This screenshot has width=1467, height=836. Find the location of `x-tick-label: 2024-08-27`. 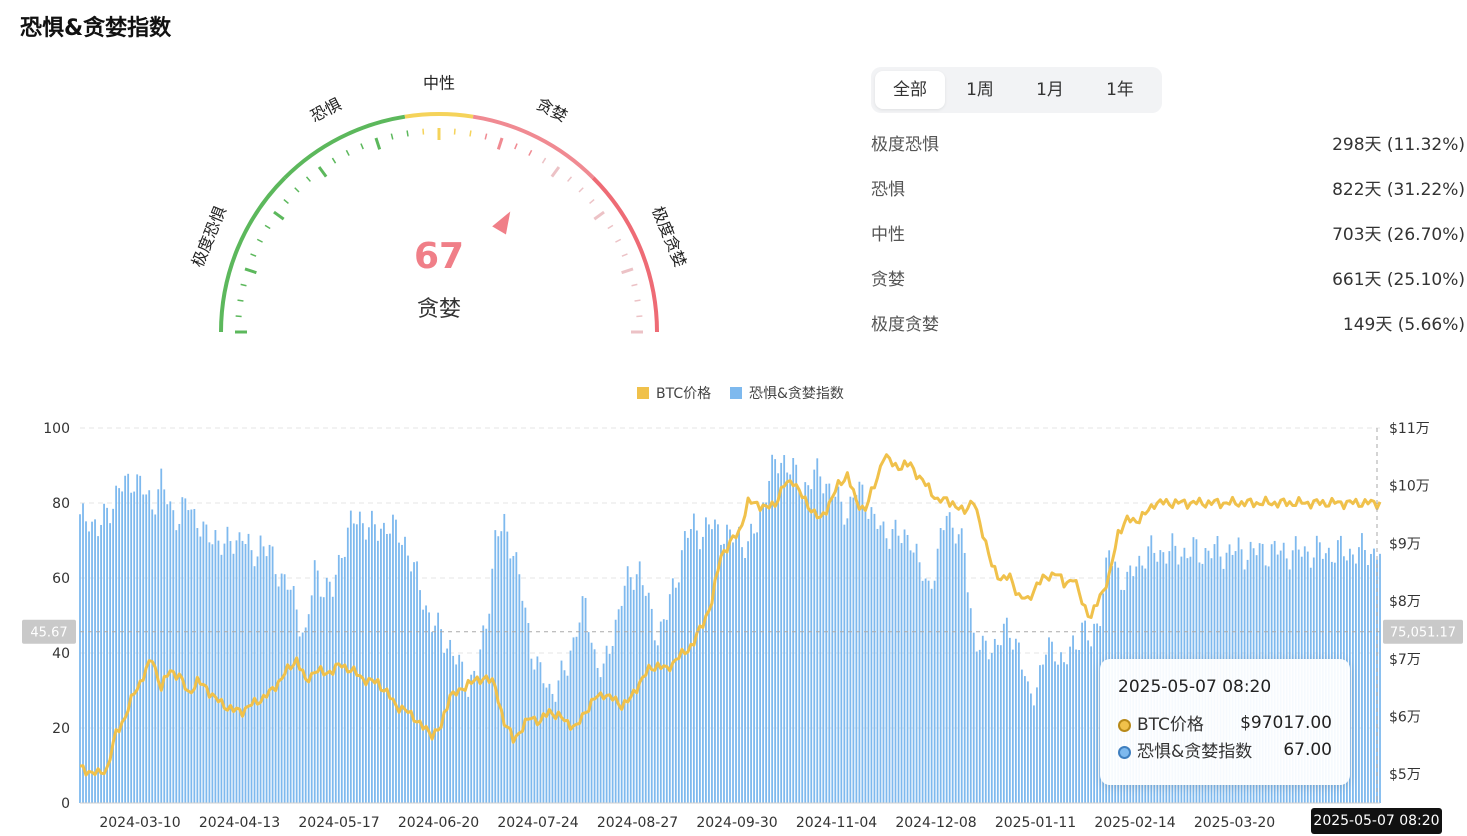

x-tick-label: 2024-08-27 is located at coordinates (637, 823).